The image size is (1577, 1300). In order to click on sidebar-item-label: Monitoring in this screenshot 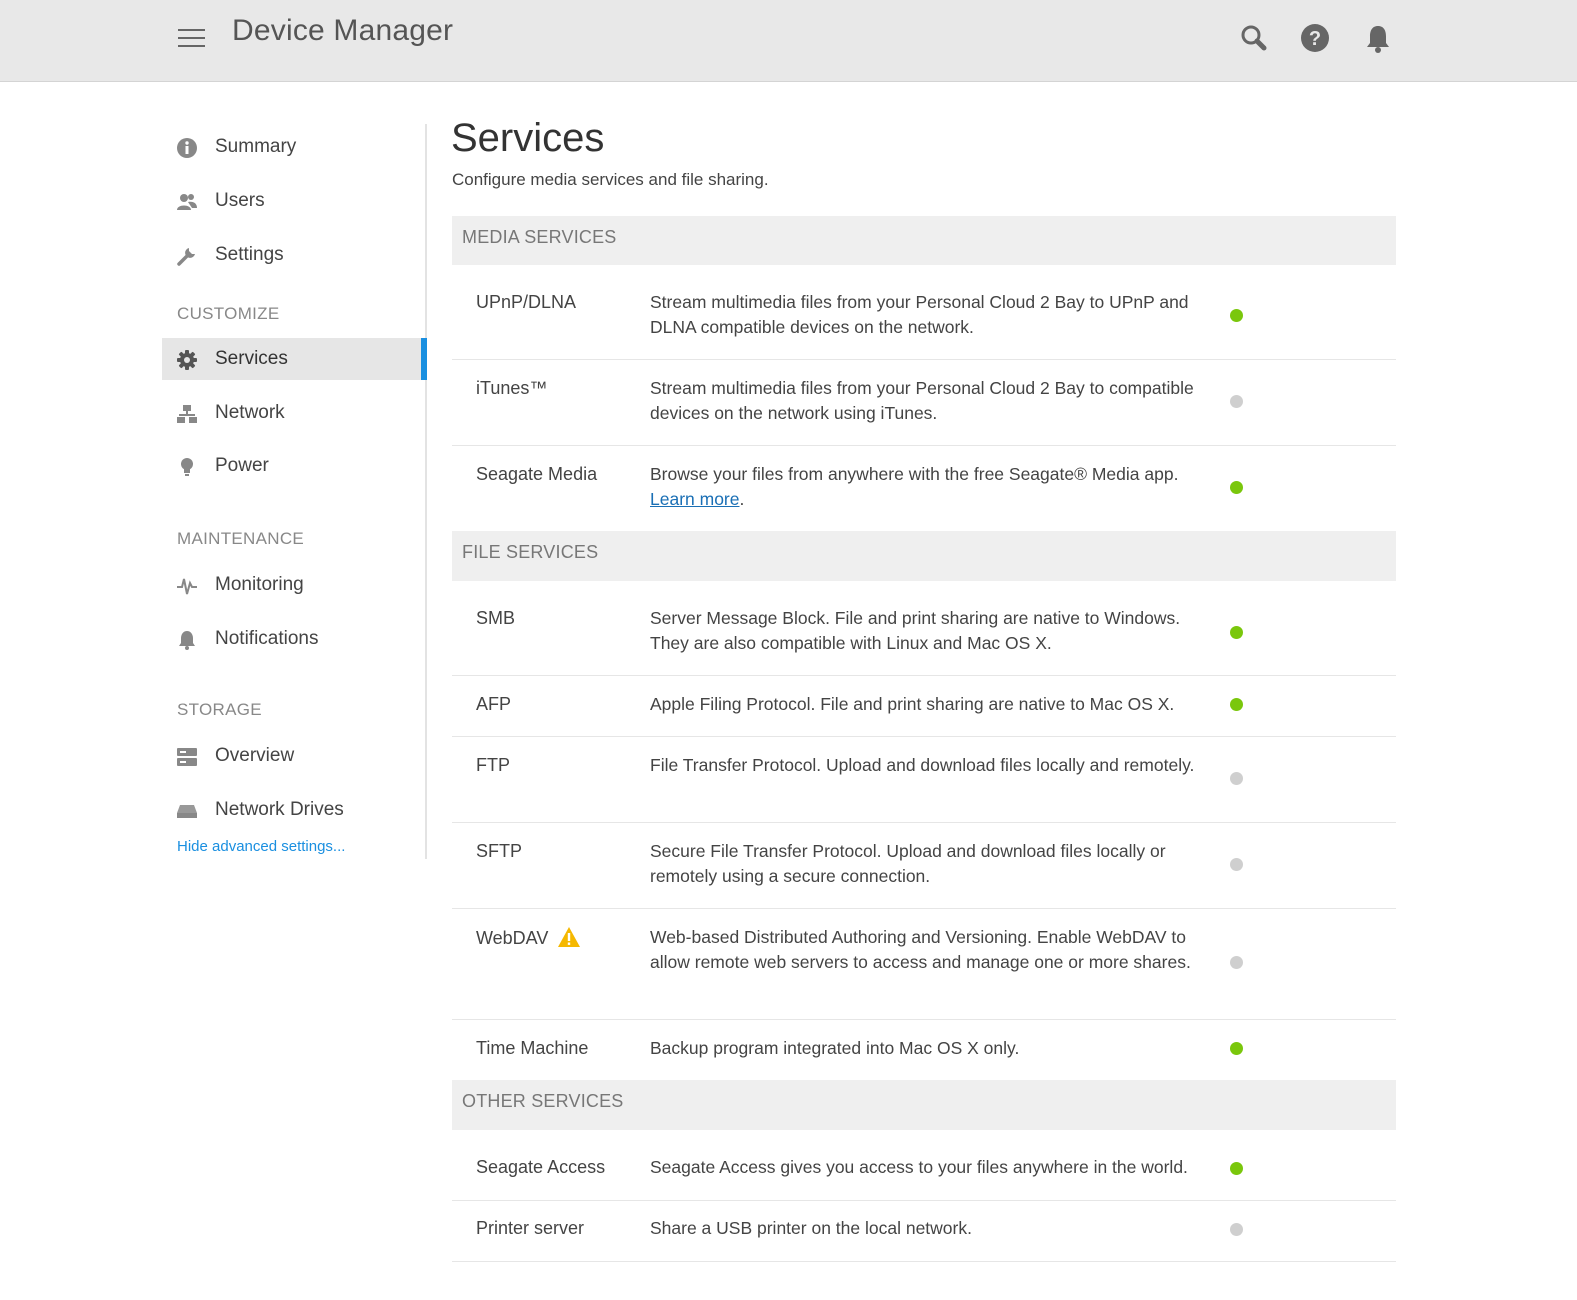, I will do `click(259, 584)`.